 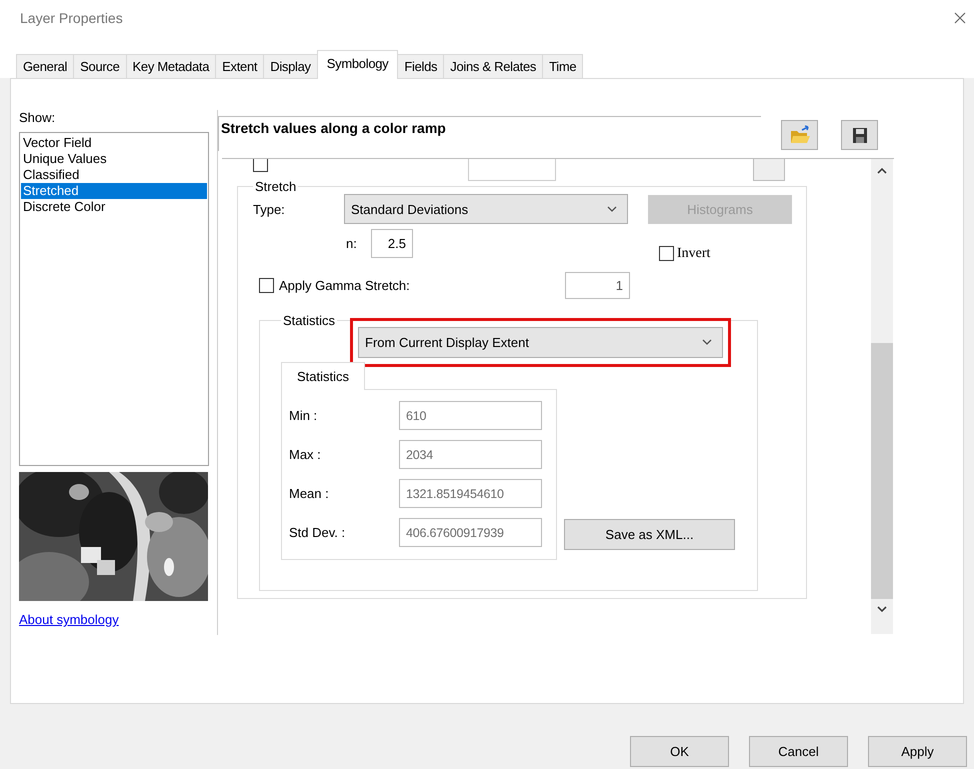 What do you see at coordinates (420, 66) in the screenshot?
I see `tab: Fields` at bounding box center [420, 66].